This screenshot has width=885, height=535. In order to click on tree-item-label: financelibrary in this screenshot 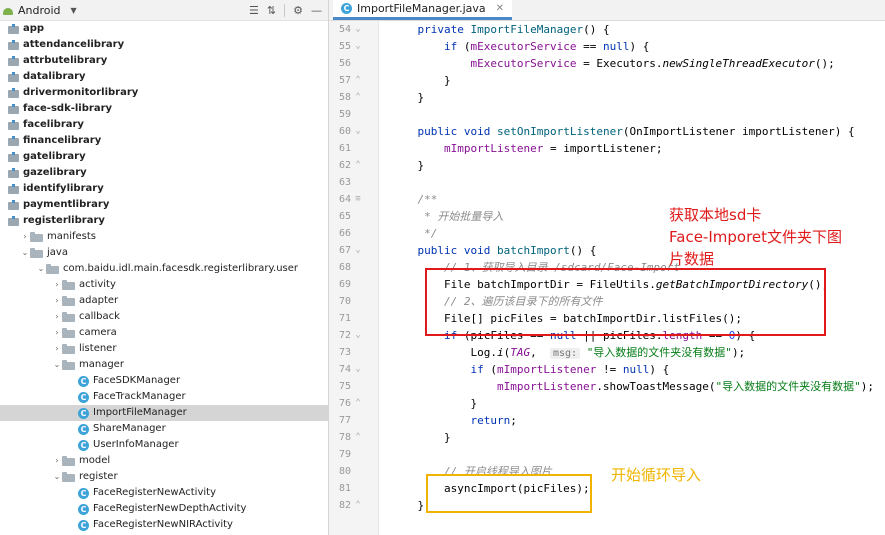, I will do `click(62, 140)`.